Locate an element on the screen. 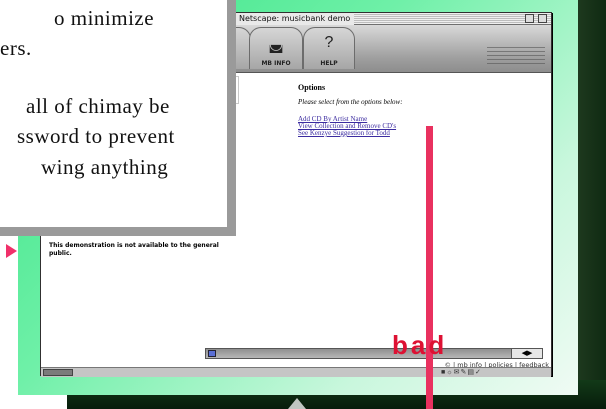  scroll-arrows: ◀▶ is located at coordinates (527, 353).